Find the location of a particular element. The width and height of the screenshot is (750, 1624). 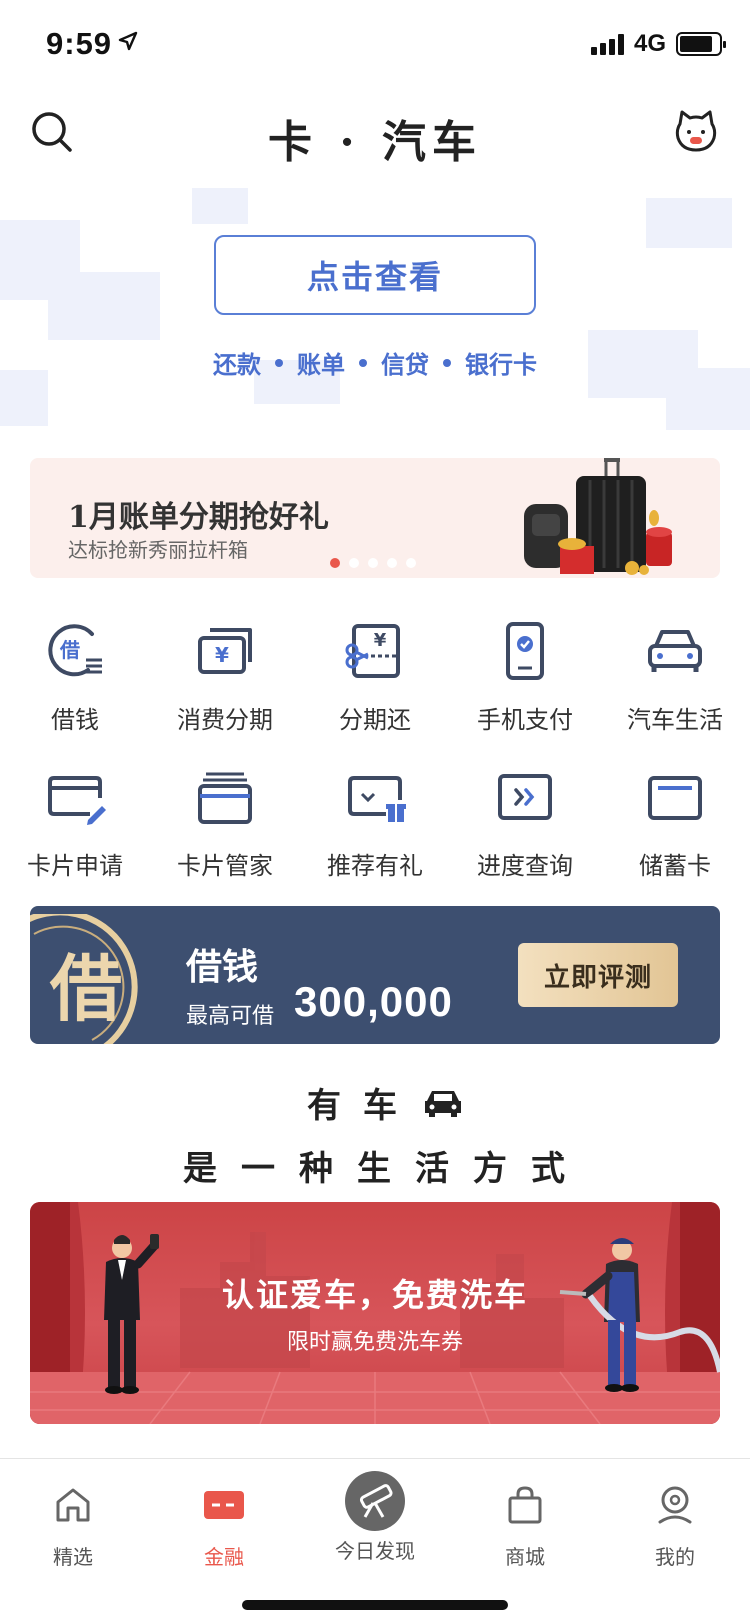

tab-label: 今日发现 is located at coordinates (375, 1552).